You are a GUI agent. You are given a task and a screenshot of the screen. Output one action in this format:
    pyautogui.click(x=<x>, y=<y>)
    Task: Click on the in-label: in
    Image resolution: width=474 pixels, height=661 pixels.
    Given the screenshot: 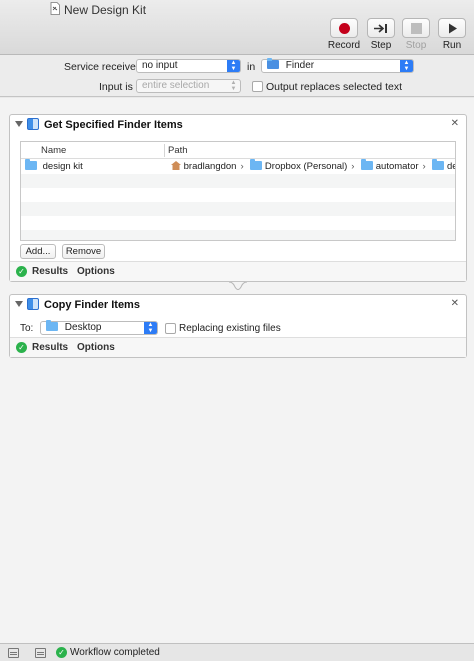 What is the action you would take?
    pyautogui.click(x=251, y=67)
    